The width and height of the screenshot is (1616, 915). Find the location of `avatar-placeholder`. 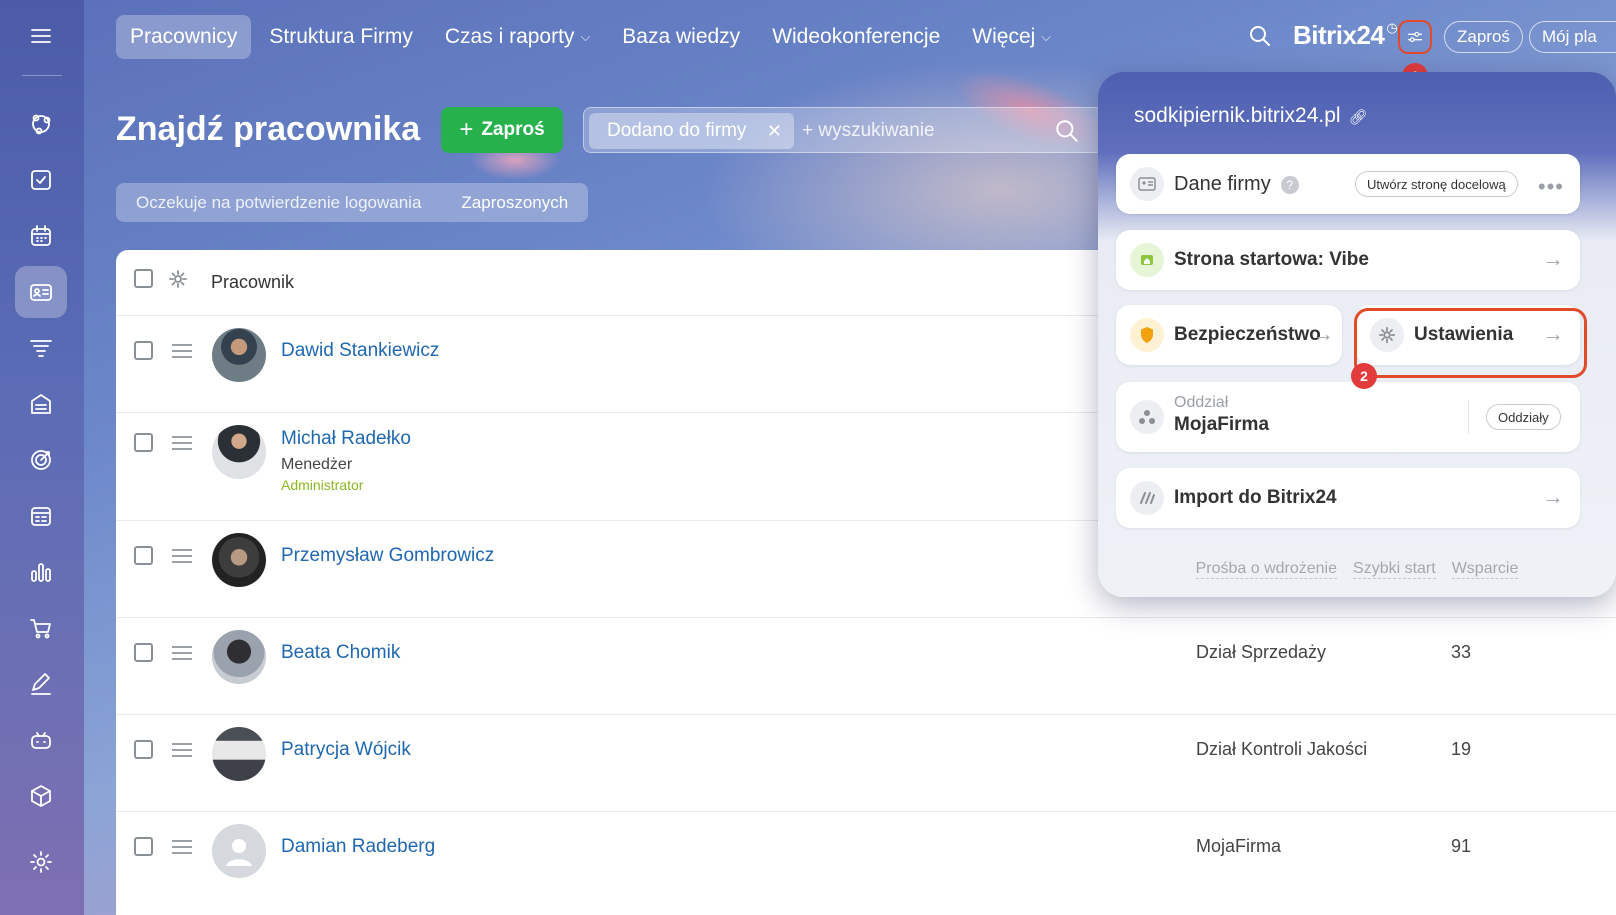

avatar-placeholder is located at coordinates (239, 851).